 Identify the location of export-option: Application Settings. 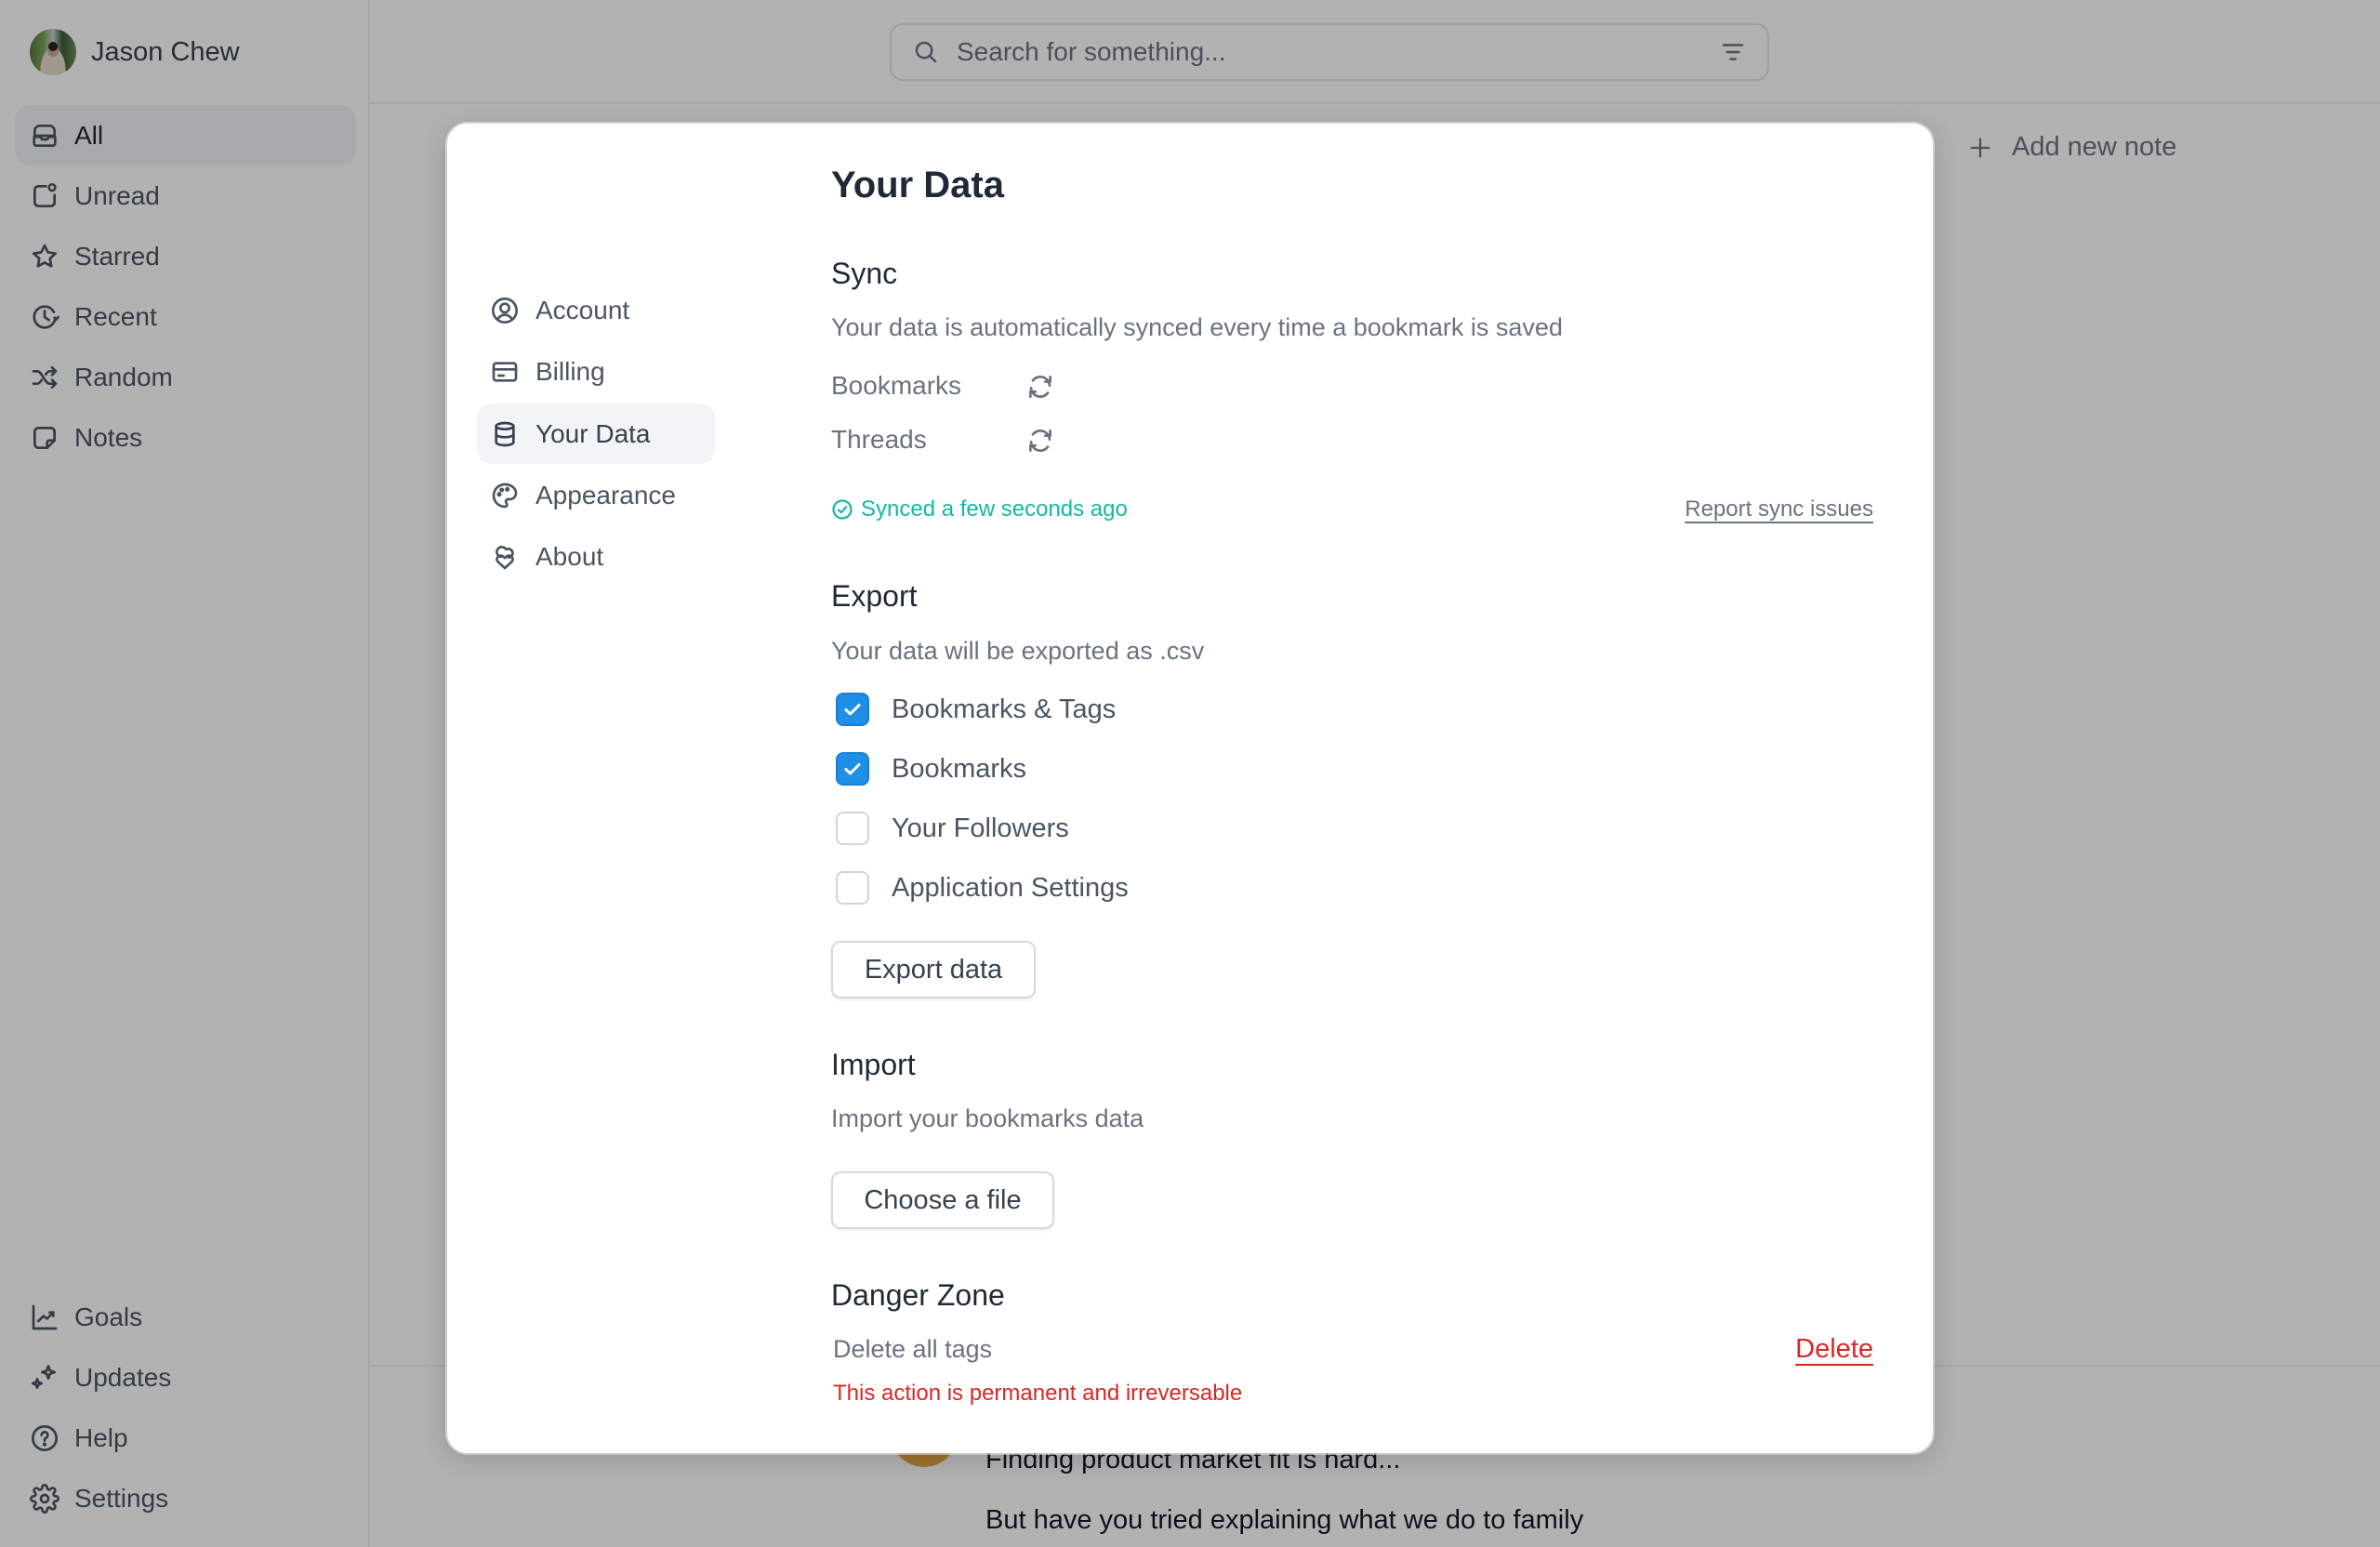
(980, 888).